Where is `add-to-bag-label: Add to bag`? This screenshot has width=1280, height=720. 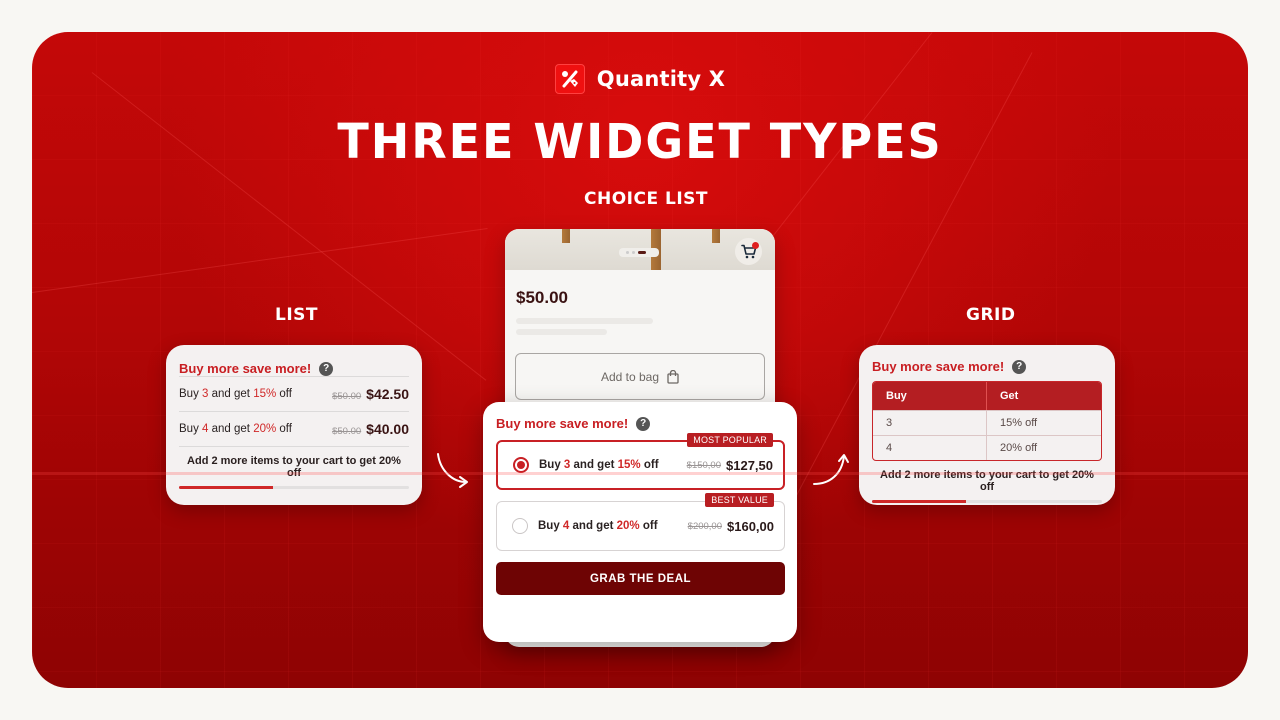
add-to-bag-label: Add to bag is located at coordinates (630, 376).